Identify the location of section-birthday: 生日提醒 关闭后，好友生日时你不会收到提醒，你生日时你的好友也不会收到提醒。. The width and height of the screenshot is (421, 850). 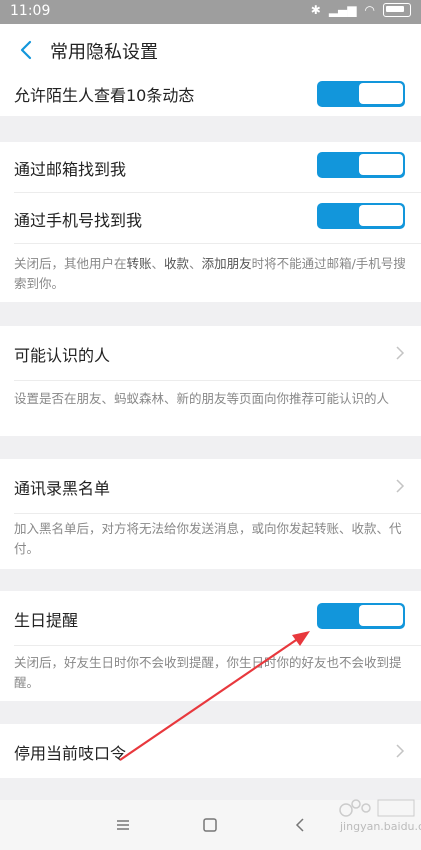
(210, 646).